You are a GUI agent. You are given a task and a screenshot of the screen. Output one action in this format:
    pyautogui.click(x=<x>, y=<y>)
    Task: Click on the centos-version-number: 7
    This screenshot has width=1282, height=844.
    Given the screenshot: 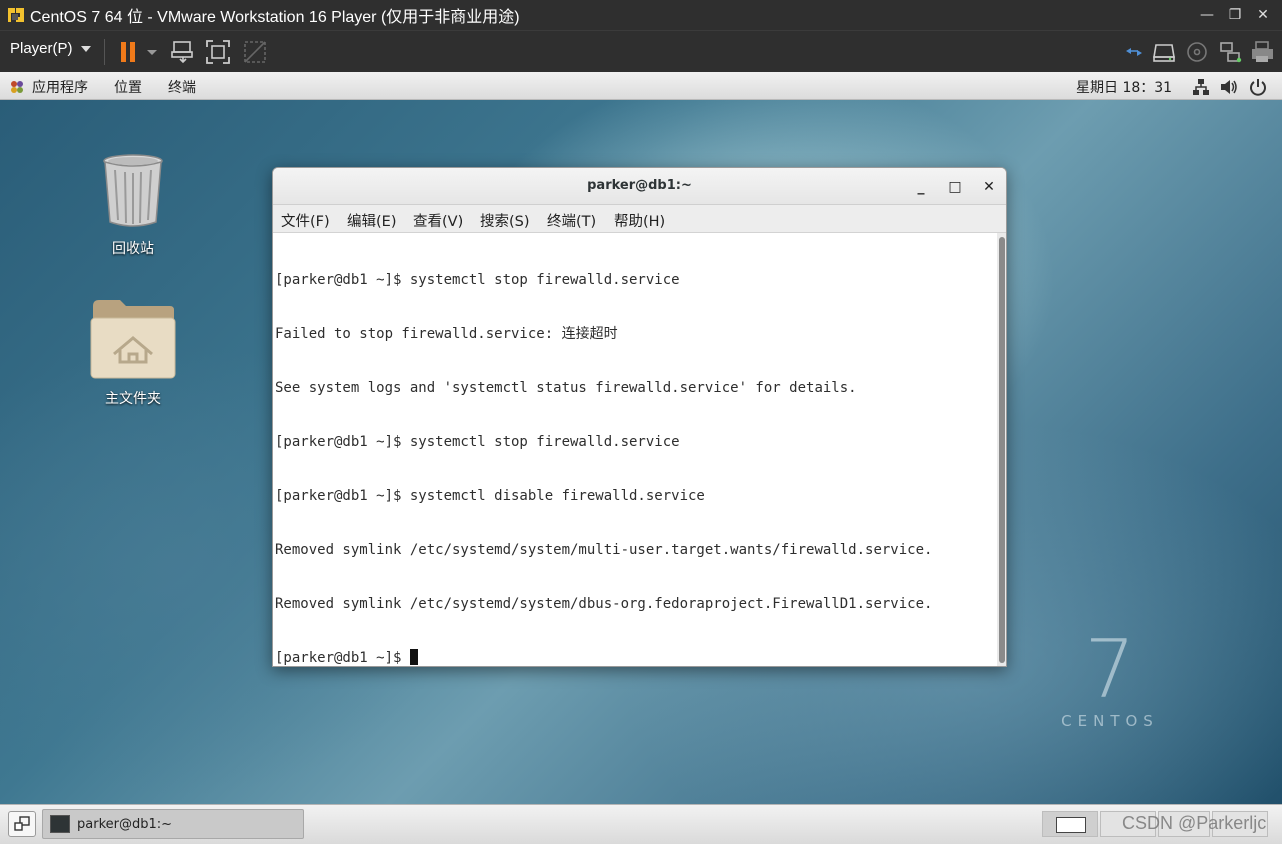 What is the action you would take?
    pyautogui.click(x=1110, y=669)
    